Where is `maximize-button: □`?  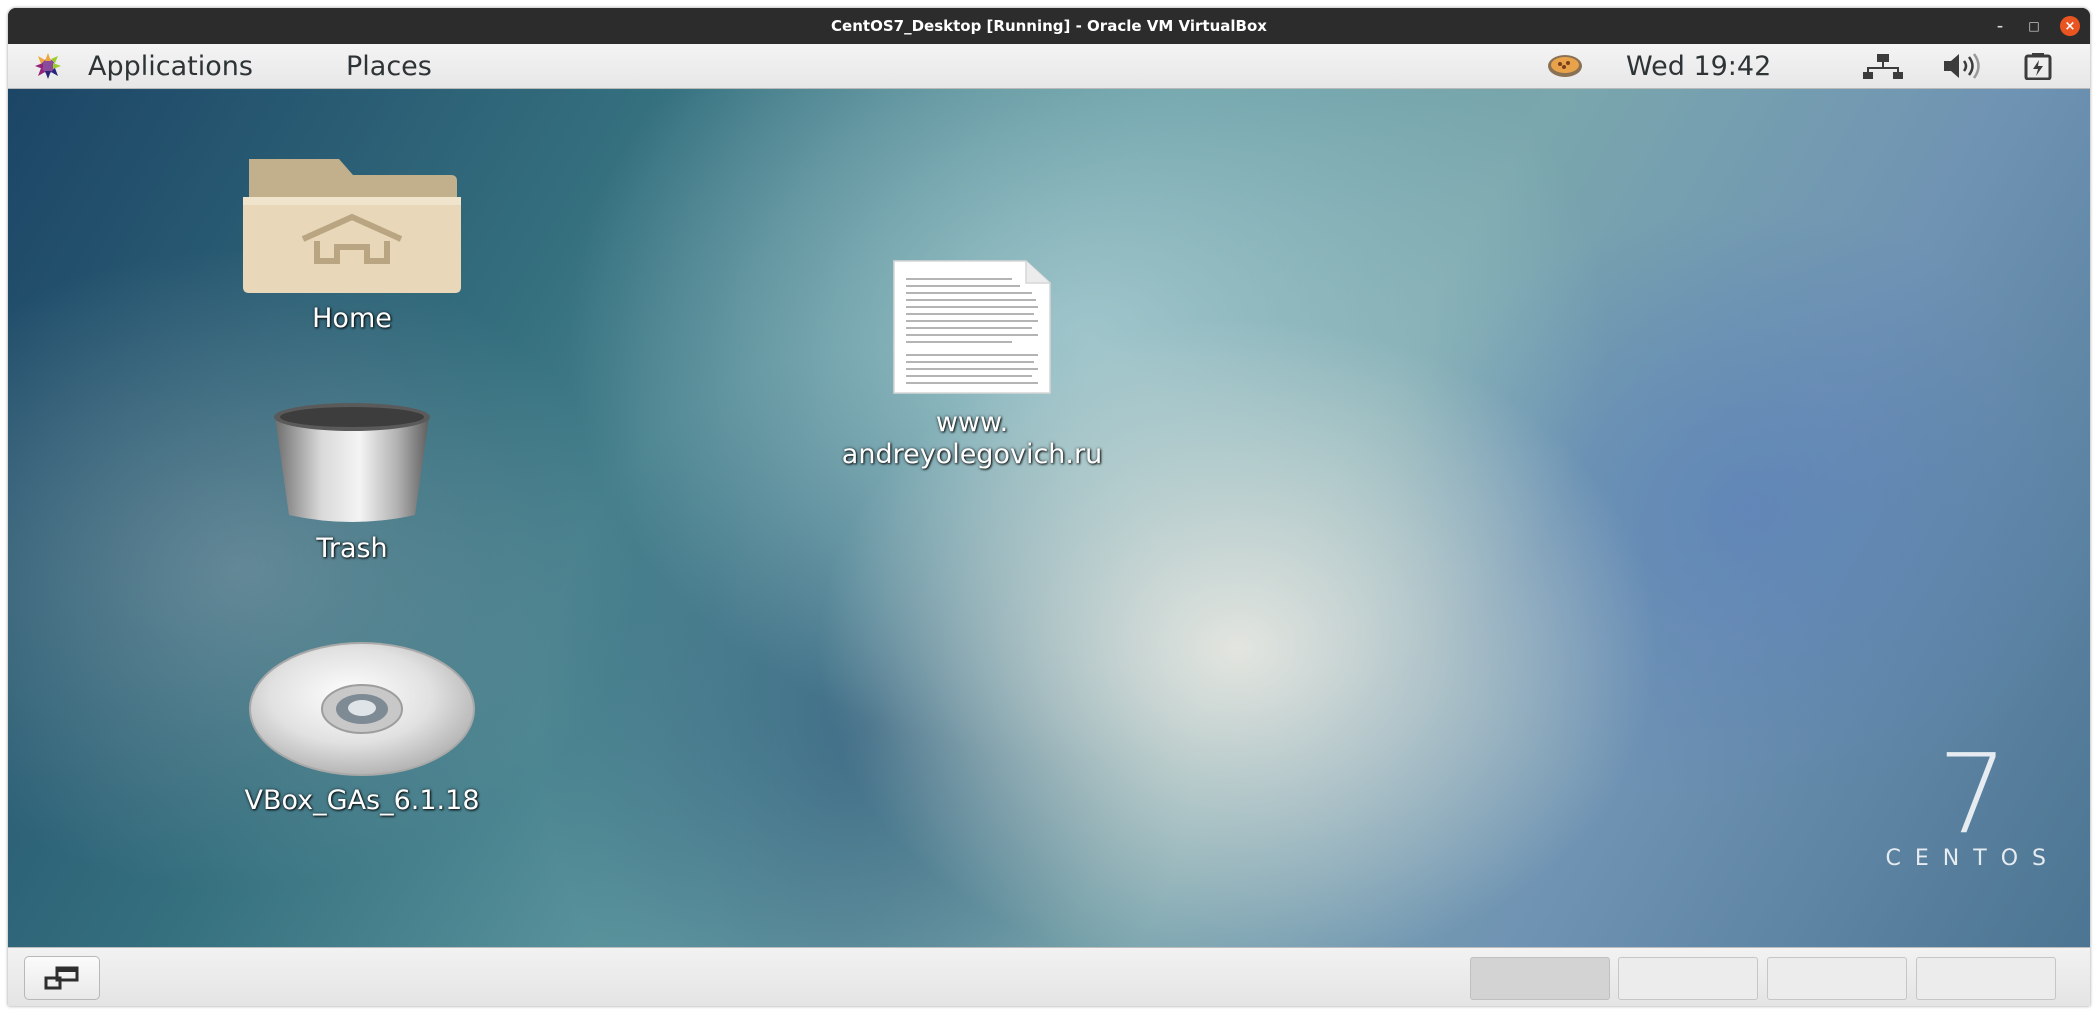
maximize-button: □ is located at coordinates (2034, 26).